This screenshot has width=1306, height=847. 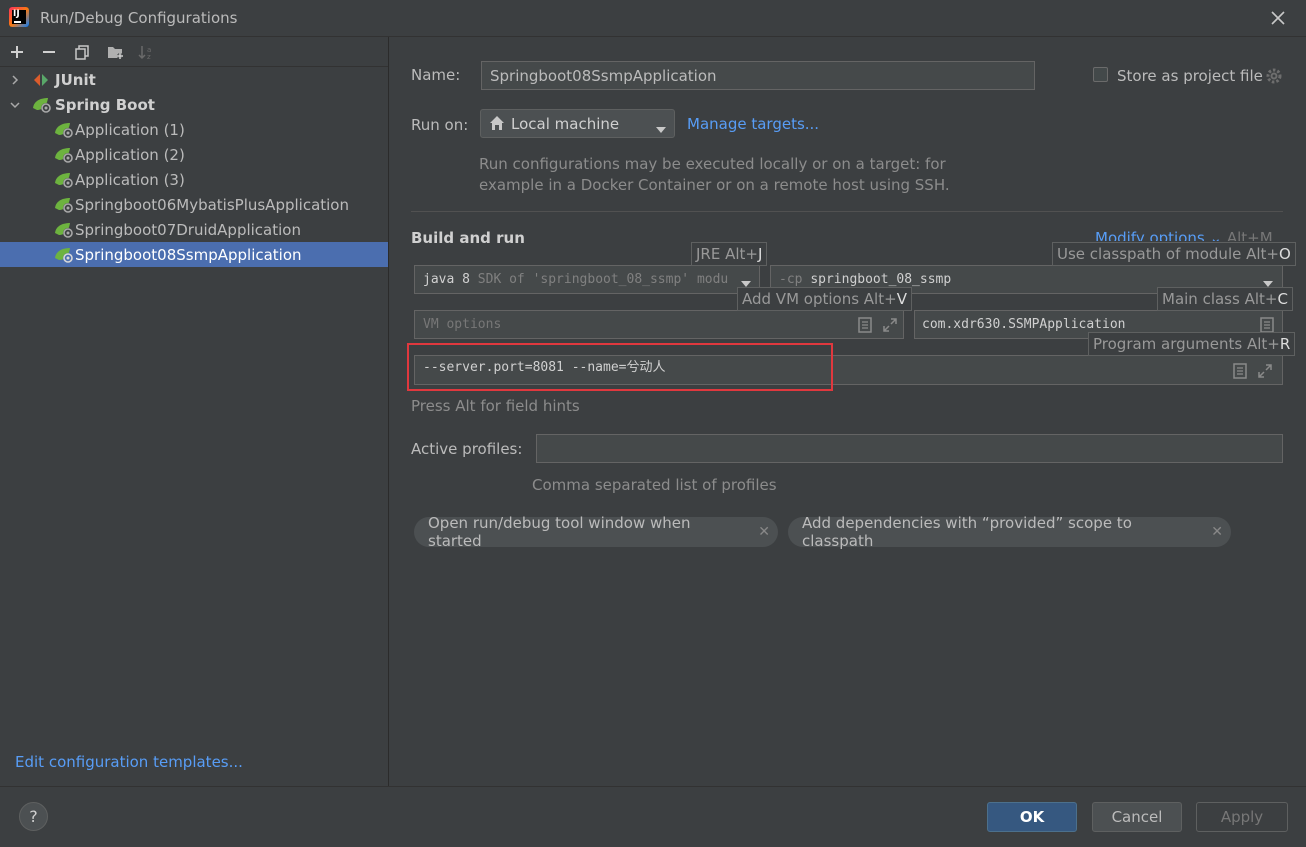 I want to click on cancel-button: Cancel, so click(x=1137, y=817).